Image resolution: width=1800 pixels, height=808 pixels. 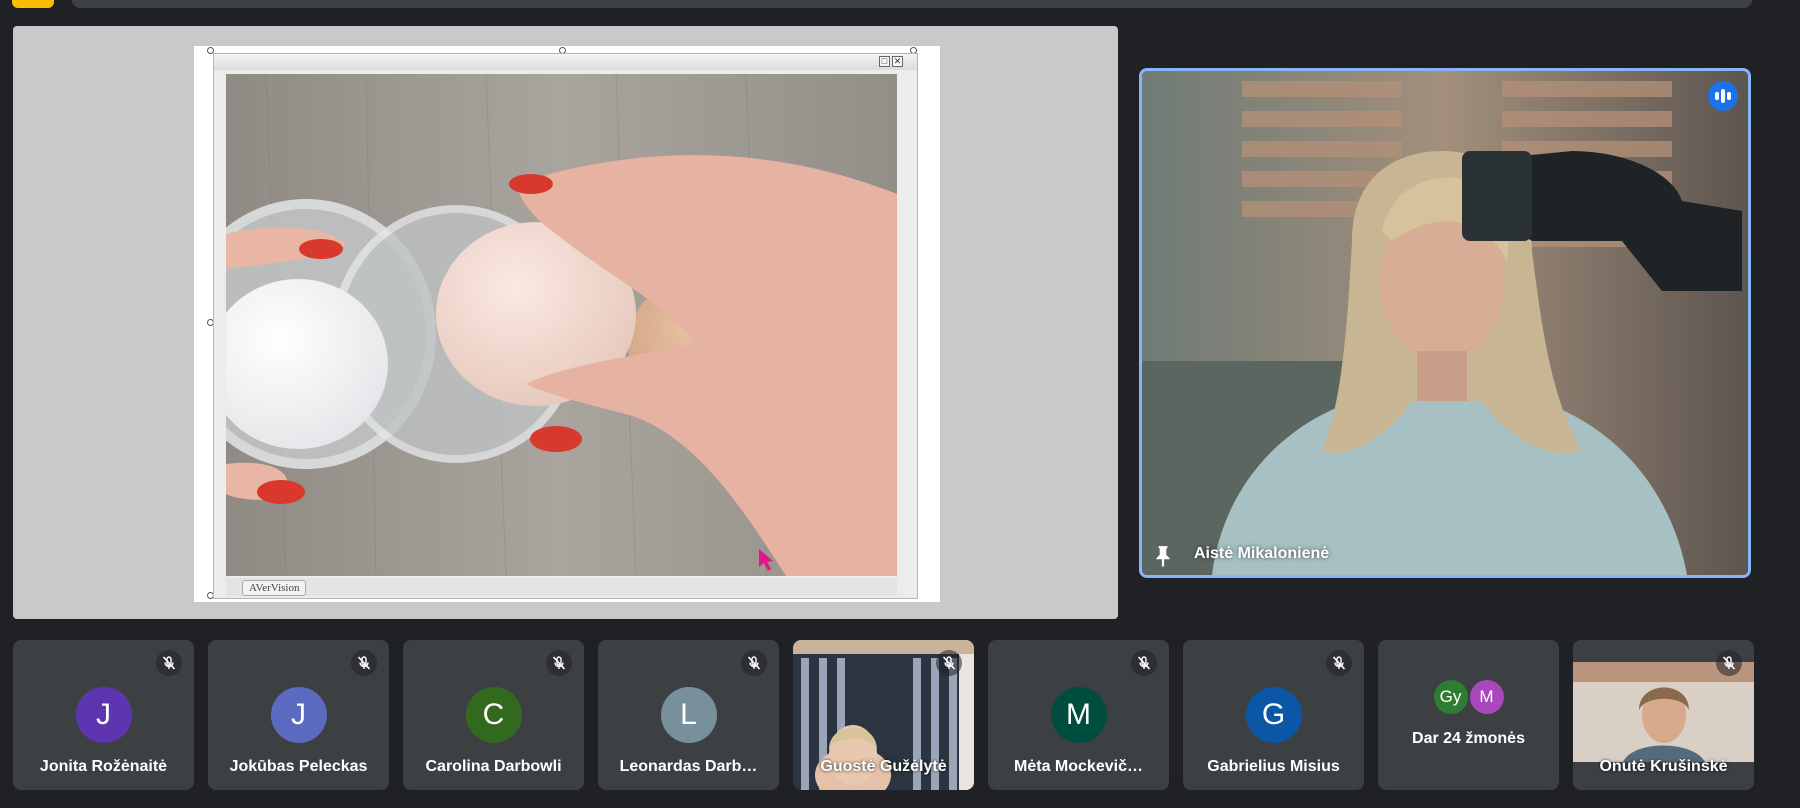 I want to click on window-titlebar: □ ✕, so click(x=565, y=62).